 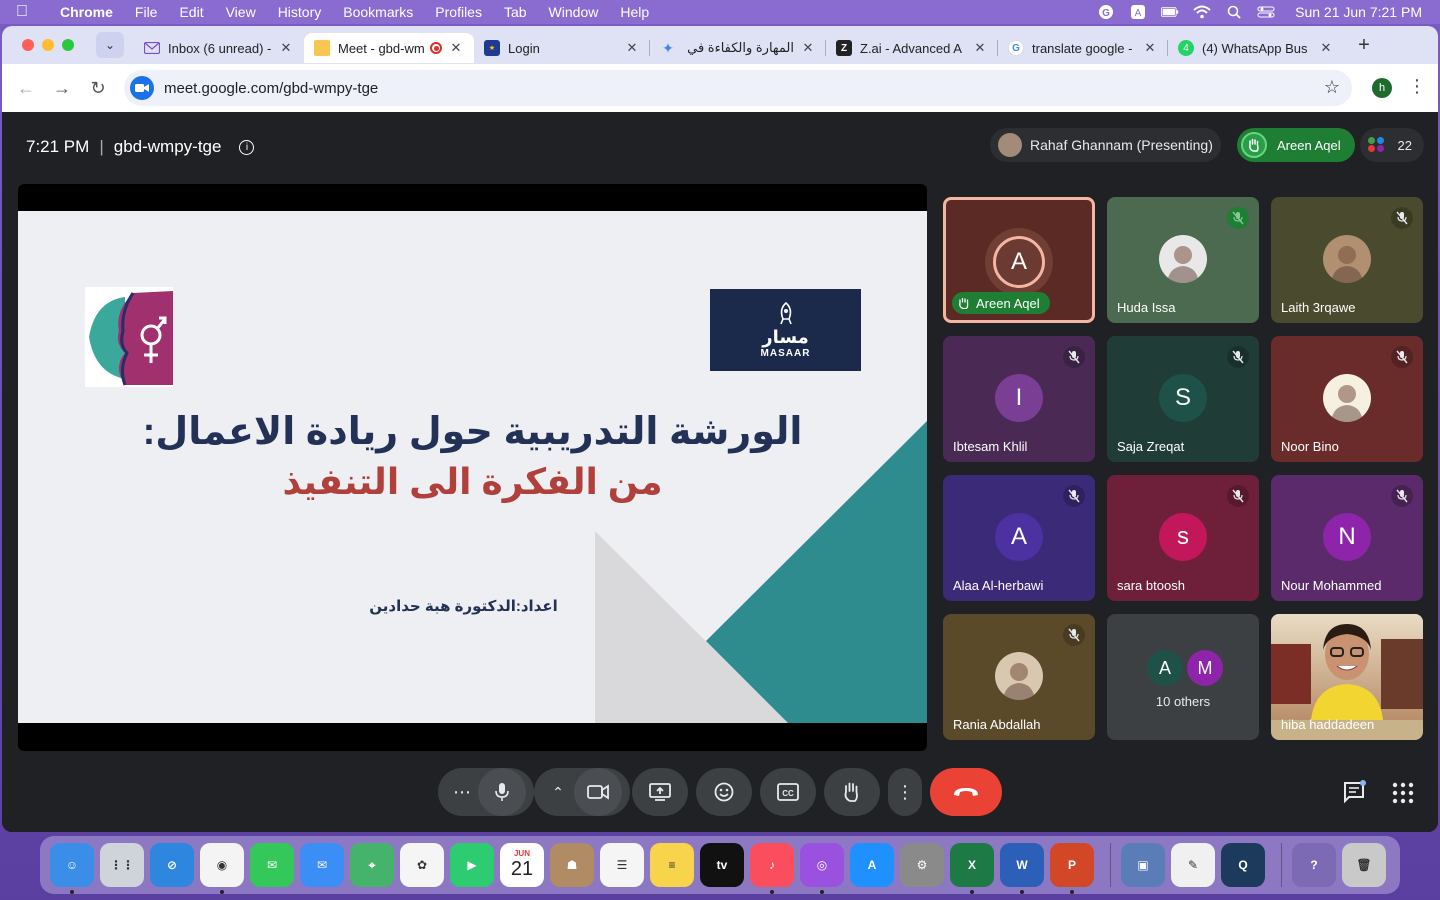 What do you see at coordinates (622, 865) in the screenshot?
I see `dock-reminders-icon: ☰` at bounding box center [622, 865].